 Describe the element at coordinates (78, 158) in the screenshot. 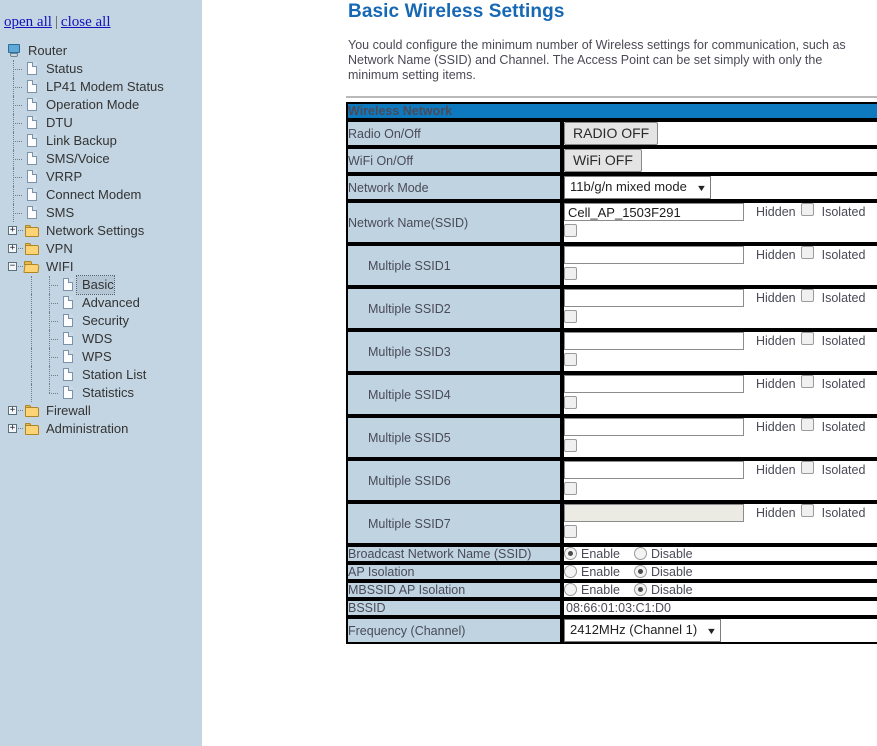

I see `sidebar-item-label: SMS/Voice` at that location.